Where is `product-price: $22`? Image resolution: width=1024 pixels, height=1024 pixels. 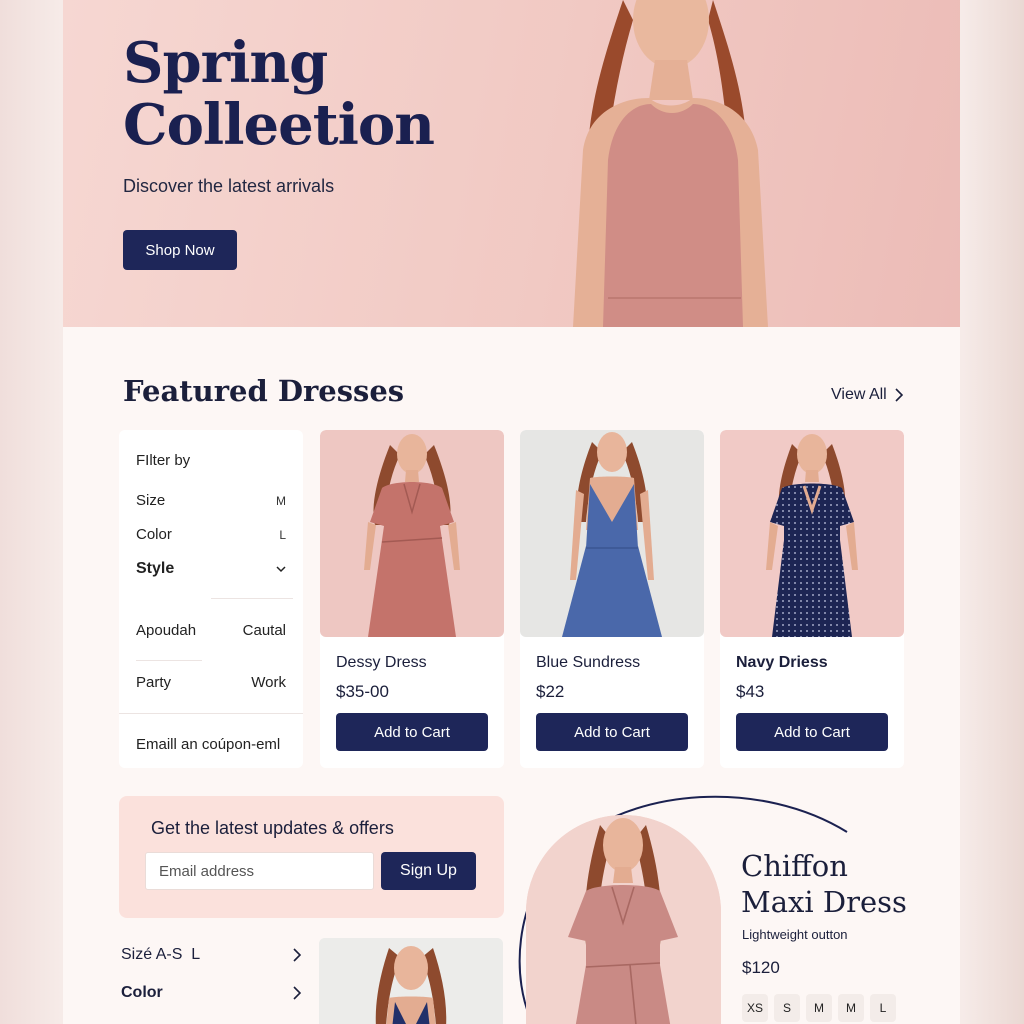 product-price: $22 is located at coordinates (550, 691).